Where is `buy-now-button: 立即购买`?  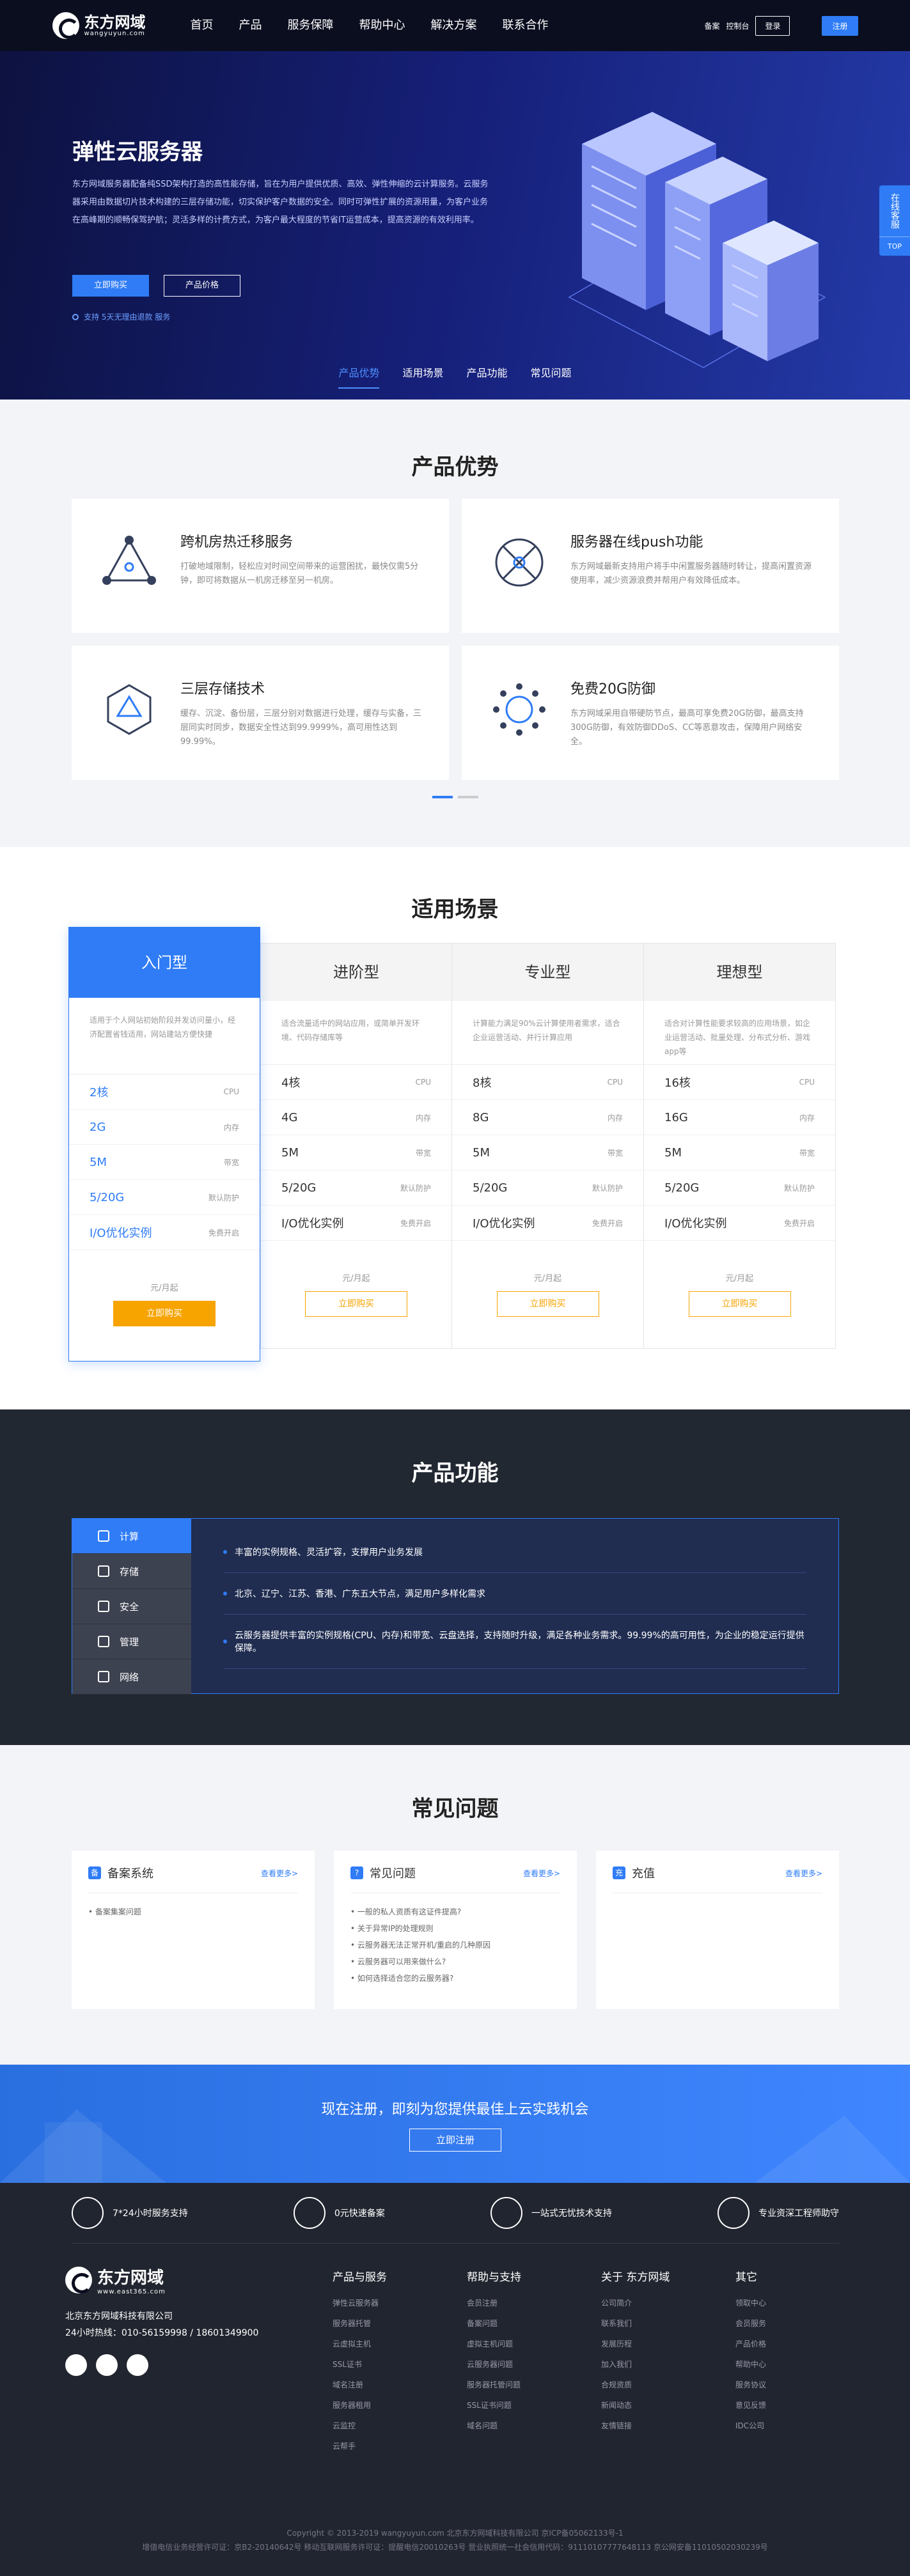 buy-now-button: 立即购买 is located at coordinates (110, 286).